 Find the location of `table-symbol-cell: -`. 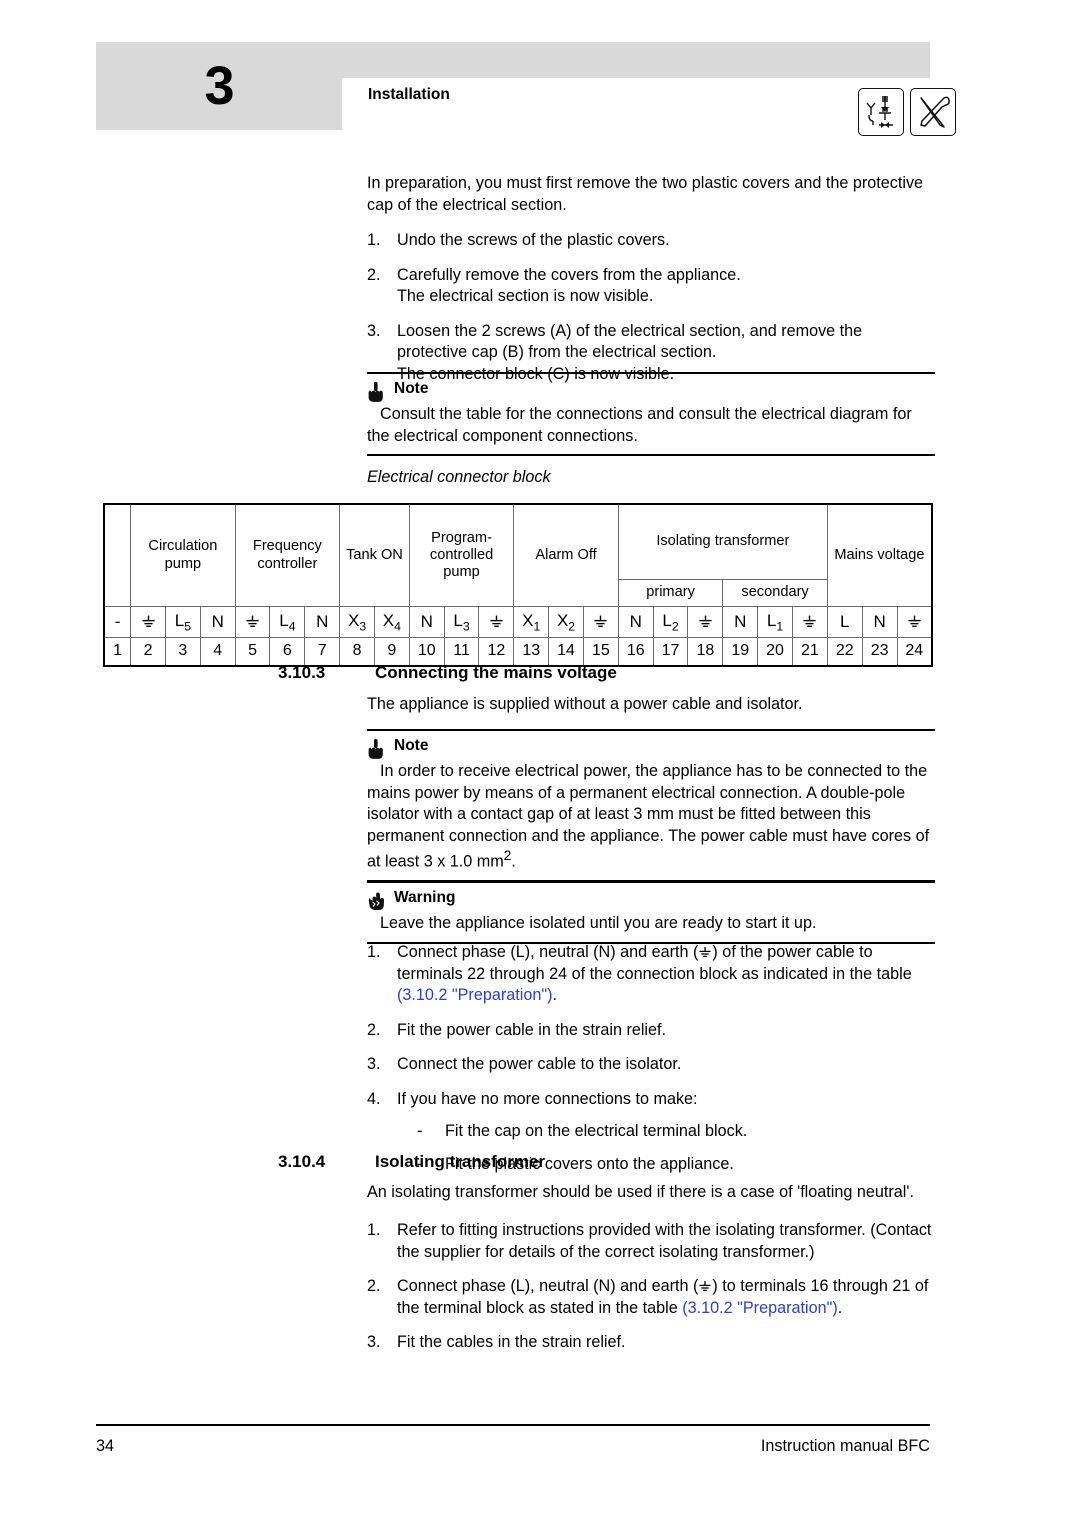

table-symbol-cell: - is located at coordinates (117, 622).